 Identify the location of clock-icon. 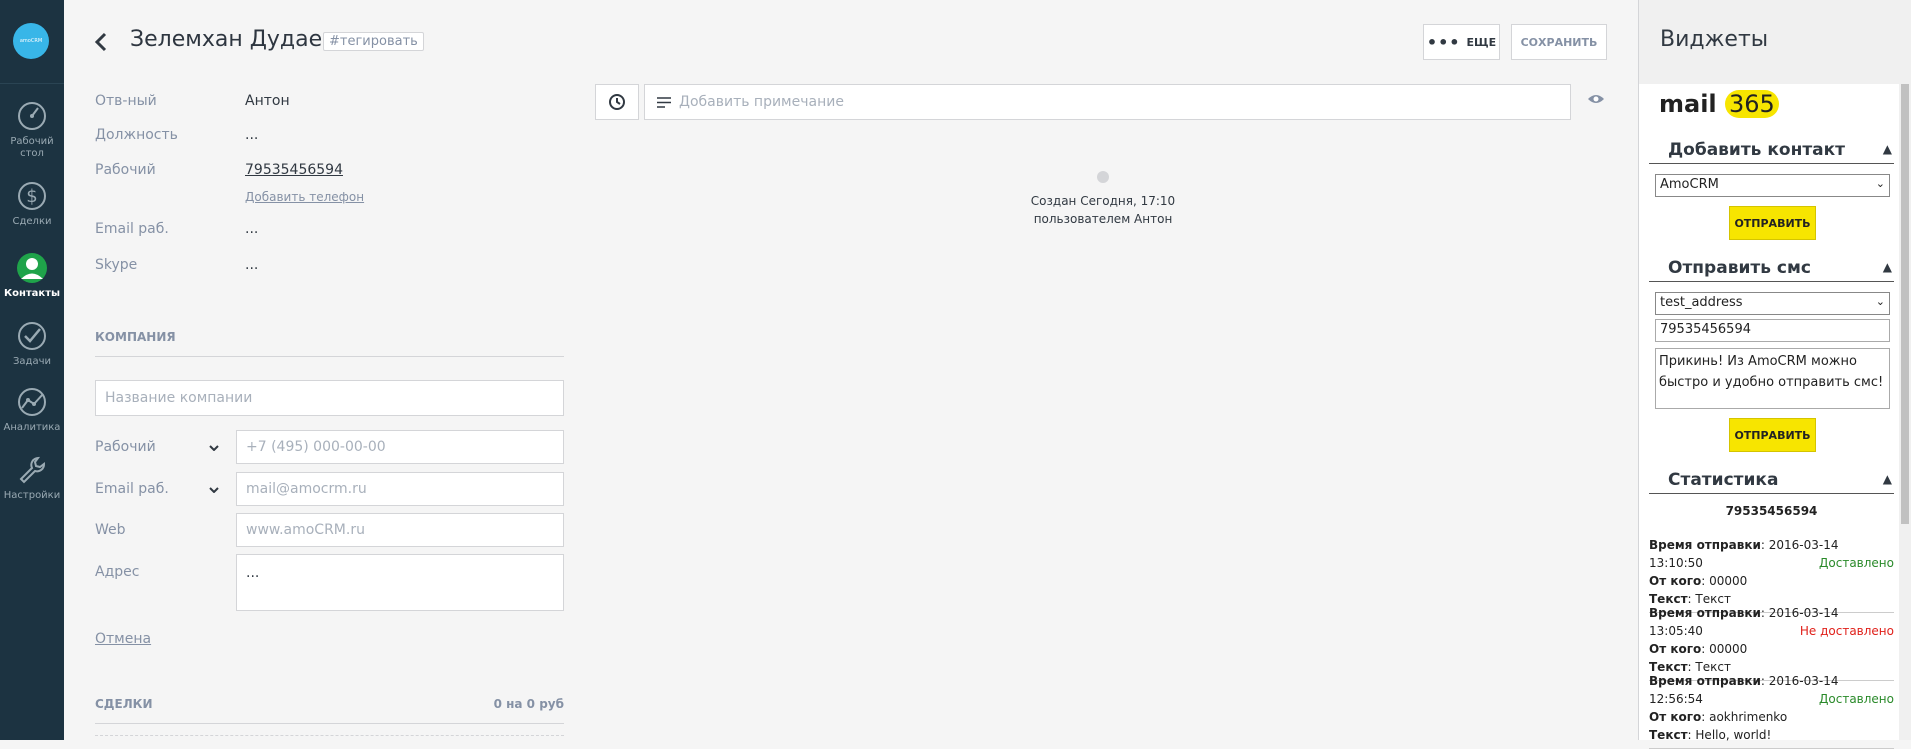
(617, 102).